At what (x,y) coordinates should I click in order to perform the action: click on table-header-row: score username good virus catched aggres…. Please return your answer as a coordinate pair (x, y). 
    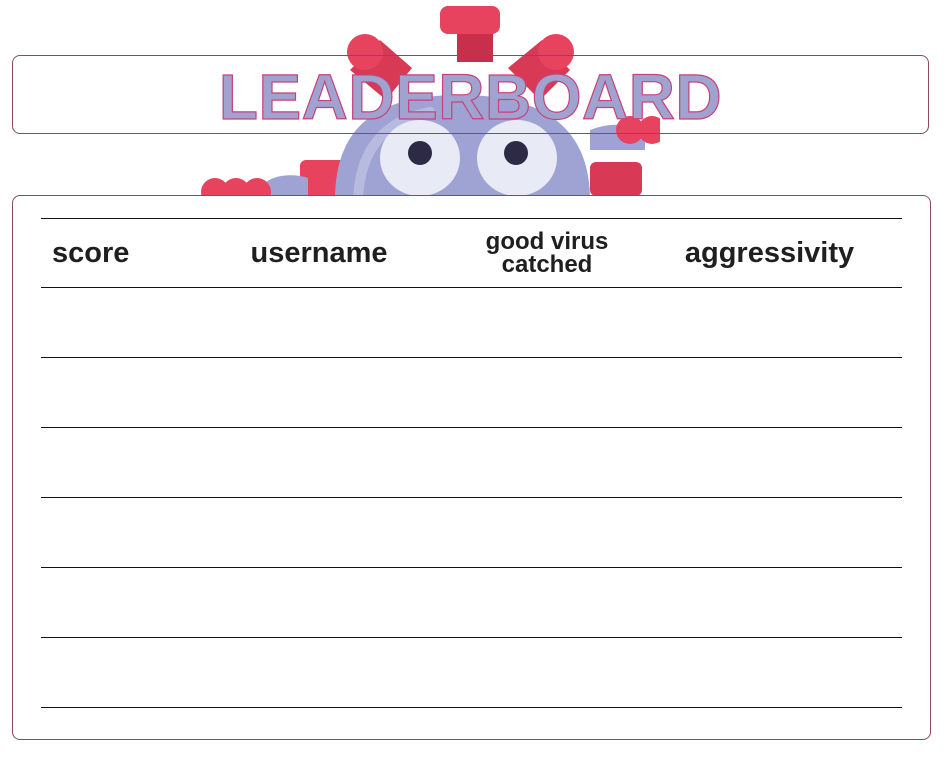
    Looking at the image, I should click on (471, 253).